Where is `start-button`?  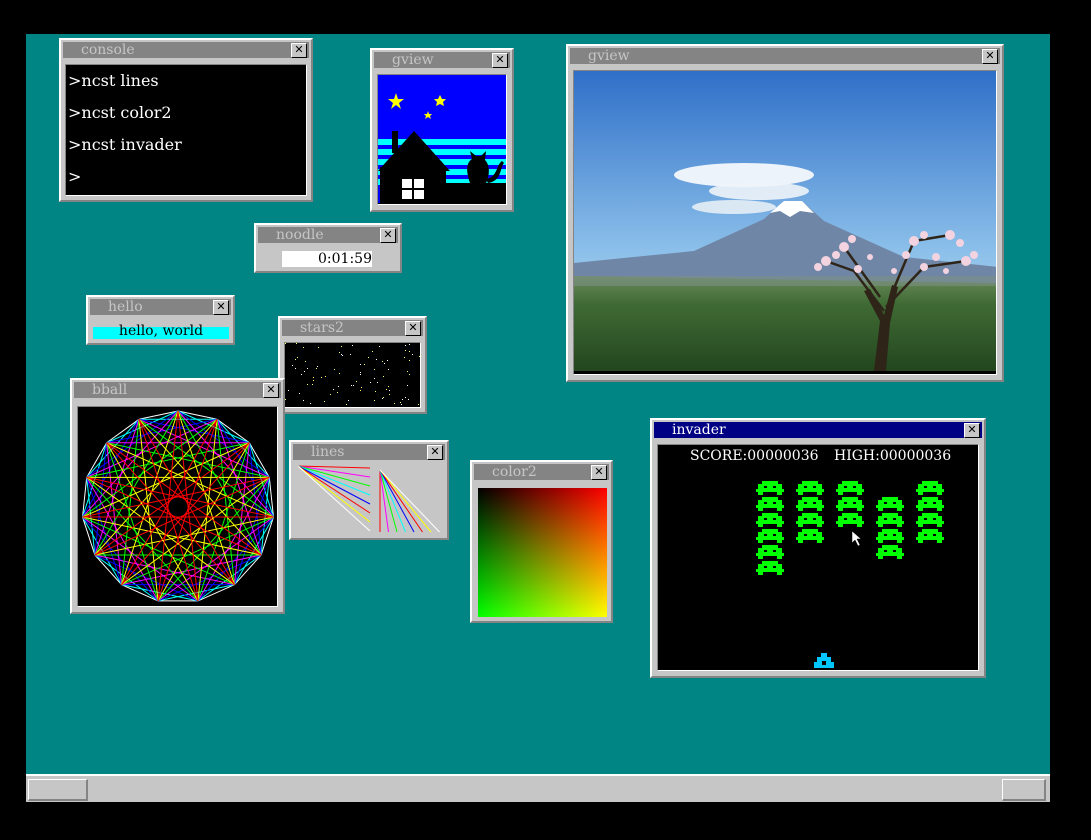 start-button is located at coordinates (58, 790).